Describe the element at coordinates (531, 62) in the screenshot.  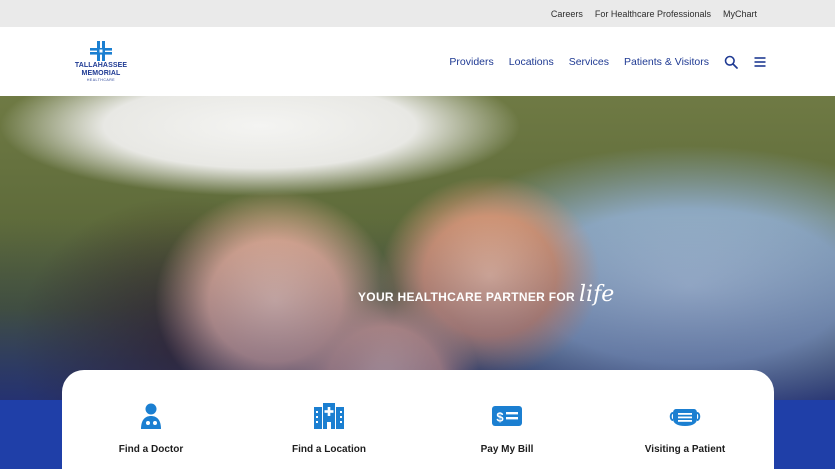
I see `nav-locations: Locations` at that location.